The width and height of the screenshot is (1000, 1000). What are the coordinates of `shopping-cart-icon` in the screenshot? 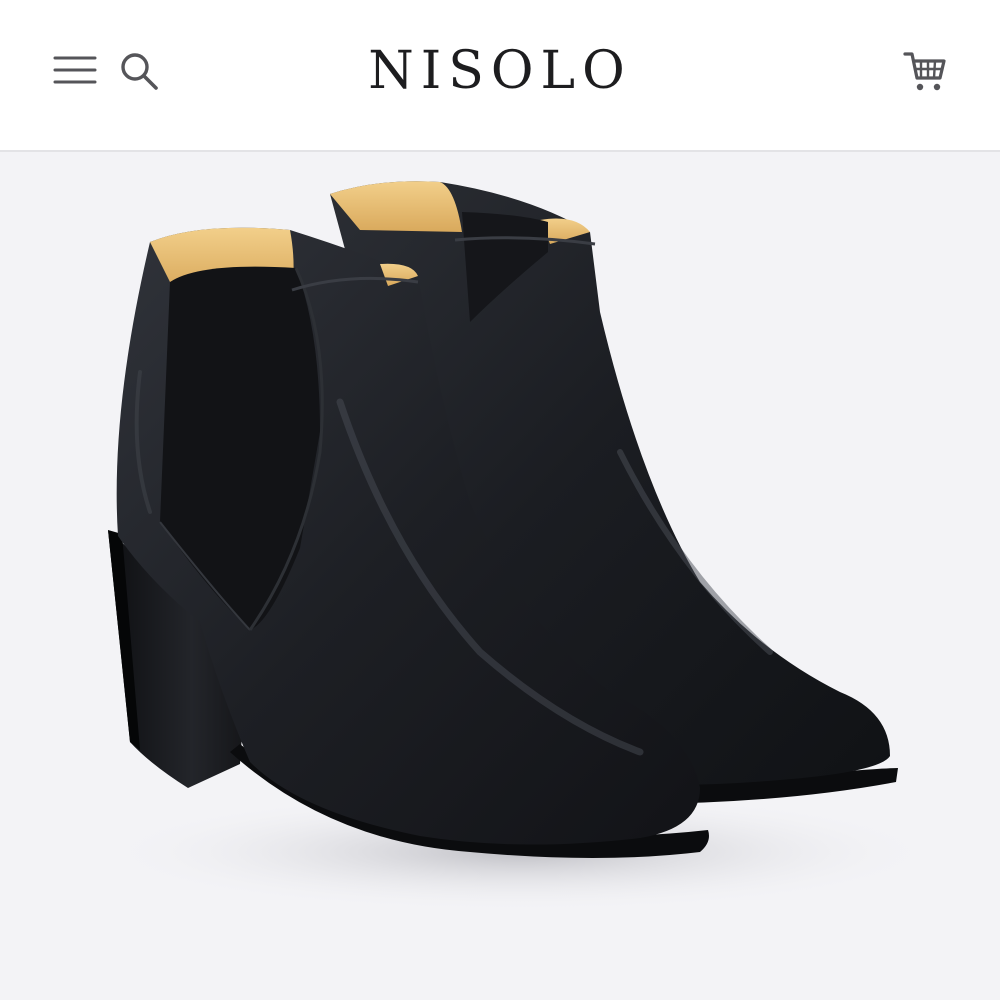 It's located at (924, 71).